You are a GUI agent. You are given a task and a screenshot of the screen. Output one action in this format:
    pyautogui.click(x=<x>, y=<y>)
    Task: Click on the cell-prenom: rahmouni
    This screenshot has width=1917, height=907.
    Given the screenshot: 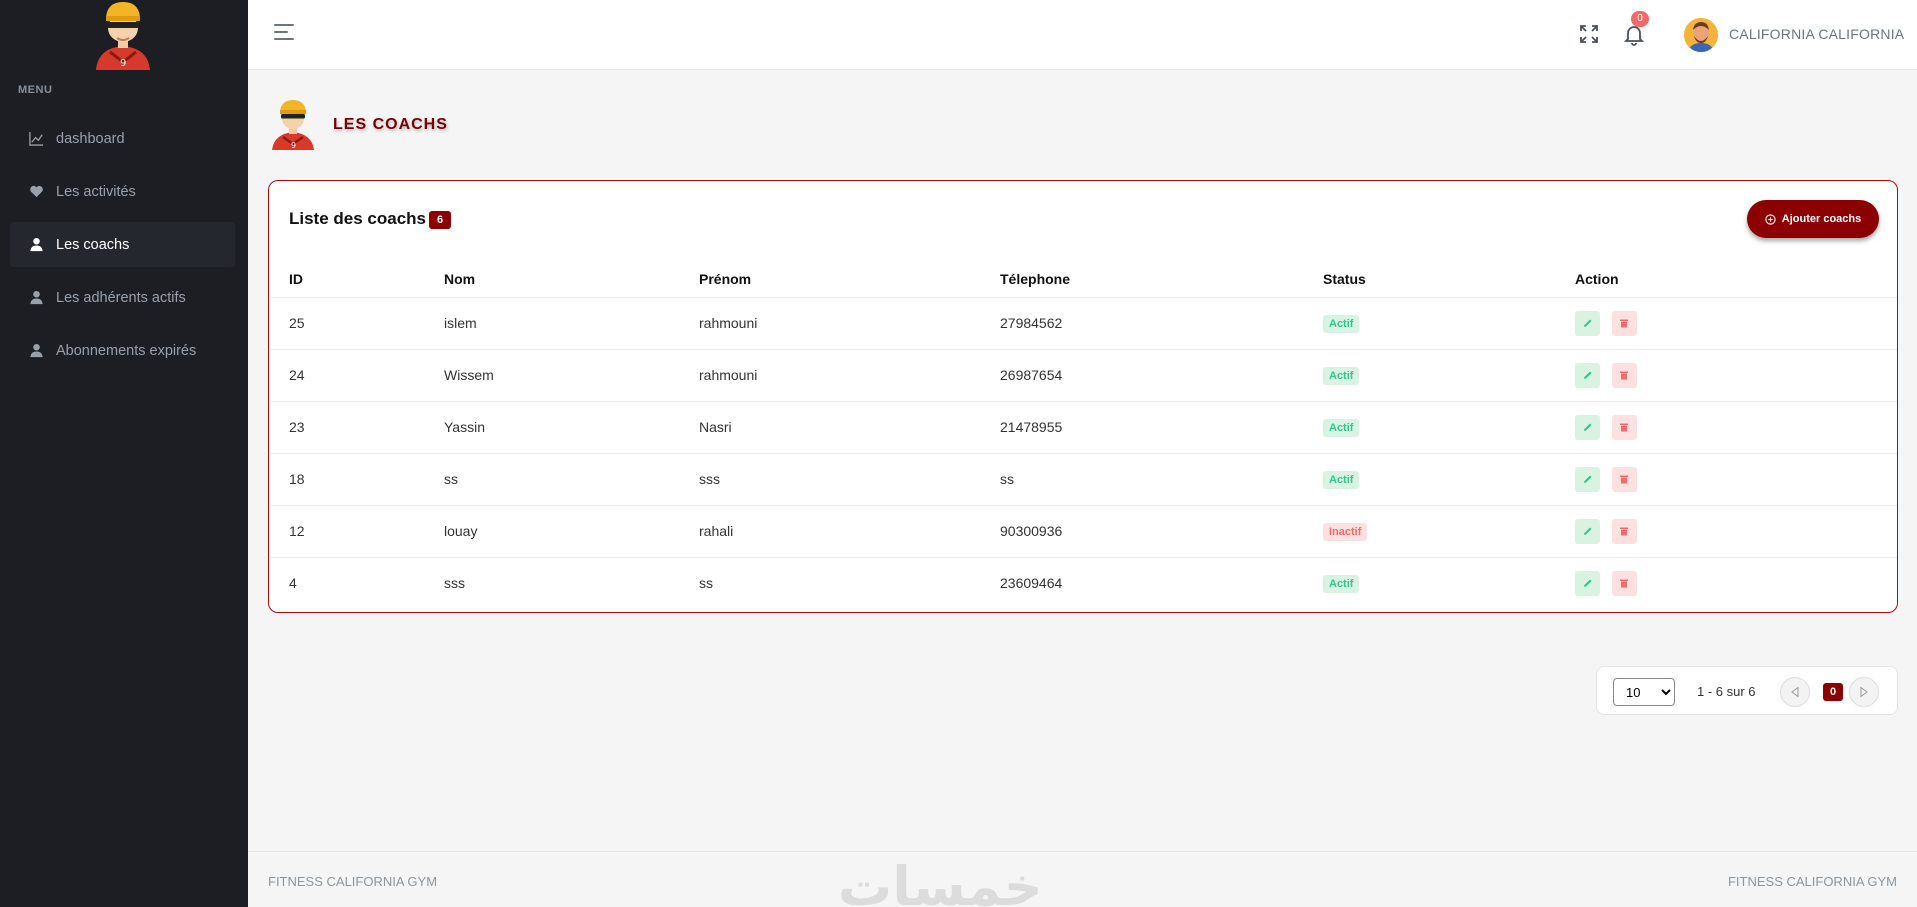 What is the action you would take?
    pyautogui.click(x=831, y=375)
    